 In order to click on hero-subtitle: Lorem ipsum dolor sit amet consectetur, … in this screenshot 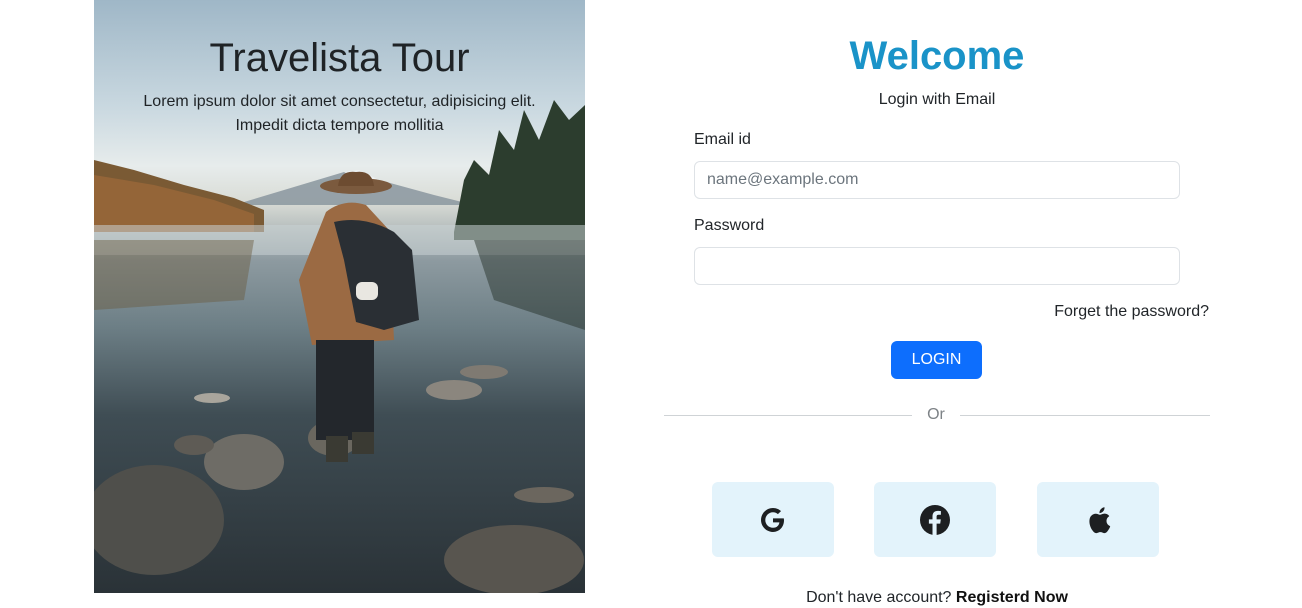, I will do `click(339, 113)`.